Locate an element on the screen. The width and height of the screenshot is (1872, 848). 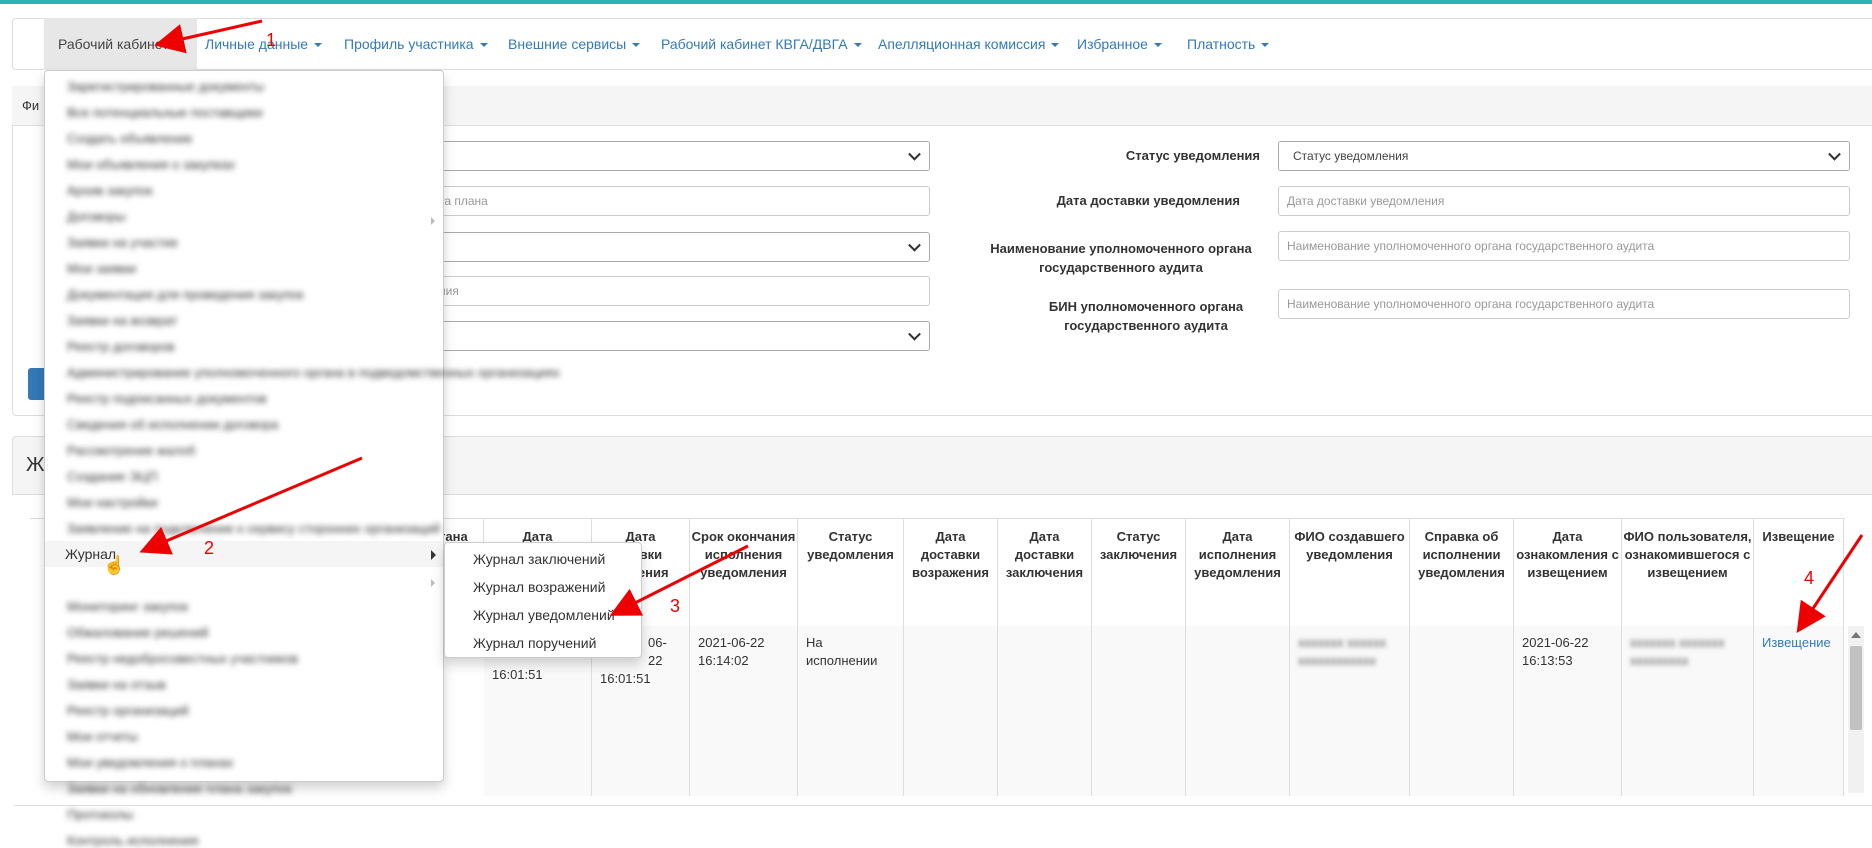
menu-item: Протоколы is located at coordinates (100, 814).